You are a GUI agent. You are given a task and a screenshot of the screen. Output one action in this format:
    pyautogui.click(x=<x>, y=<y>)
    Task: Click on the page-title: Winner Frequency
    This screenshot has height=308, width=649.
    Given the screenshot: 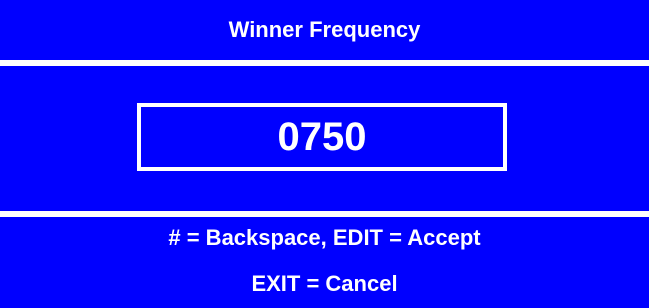 What is the action you would take?
    pyautogui.click(x=324, y=29)
    